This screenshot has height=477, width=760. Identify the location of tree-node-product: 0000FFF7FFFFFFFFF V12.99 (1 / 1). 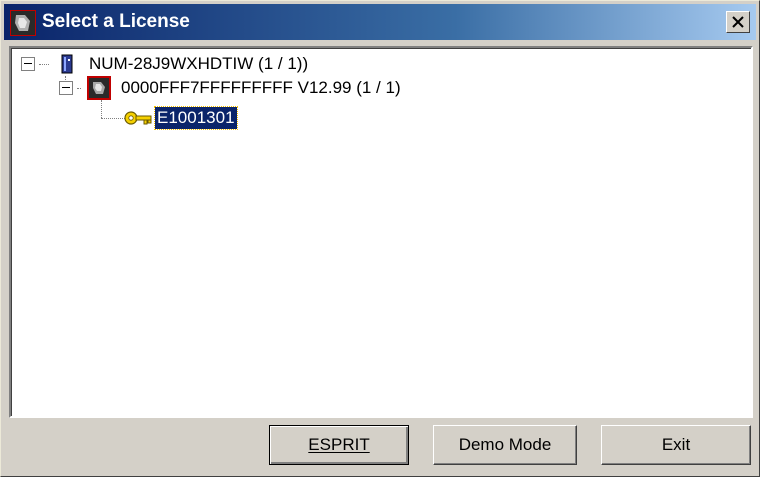
(231, 88).